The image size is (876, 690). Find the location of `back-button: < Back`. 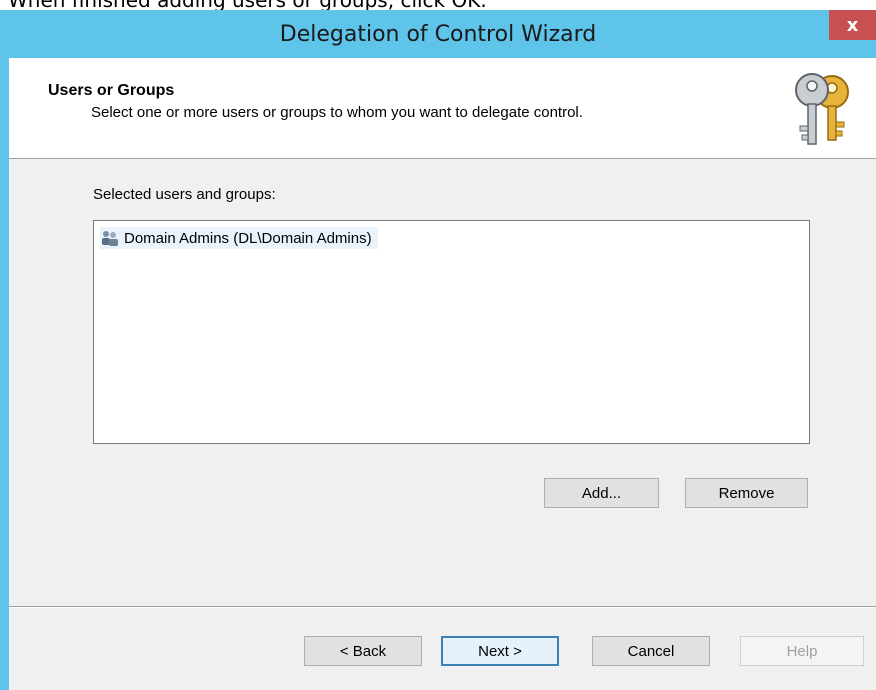

back-button: < Back is located at coordinates (363, 651).